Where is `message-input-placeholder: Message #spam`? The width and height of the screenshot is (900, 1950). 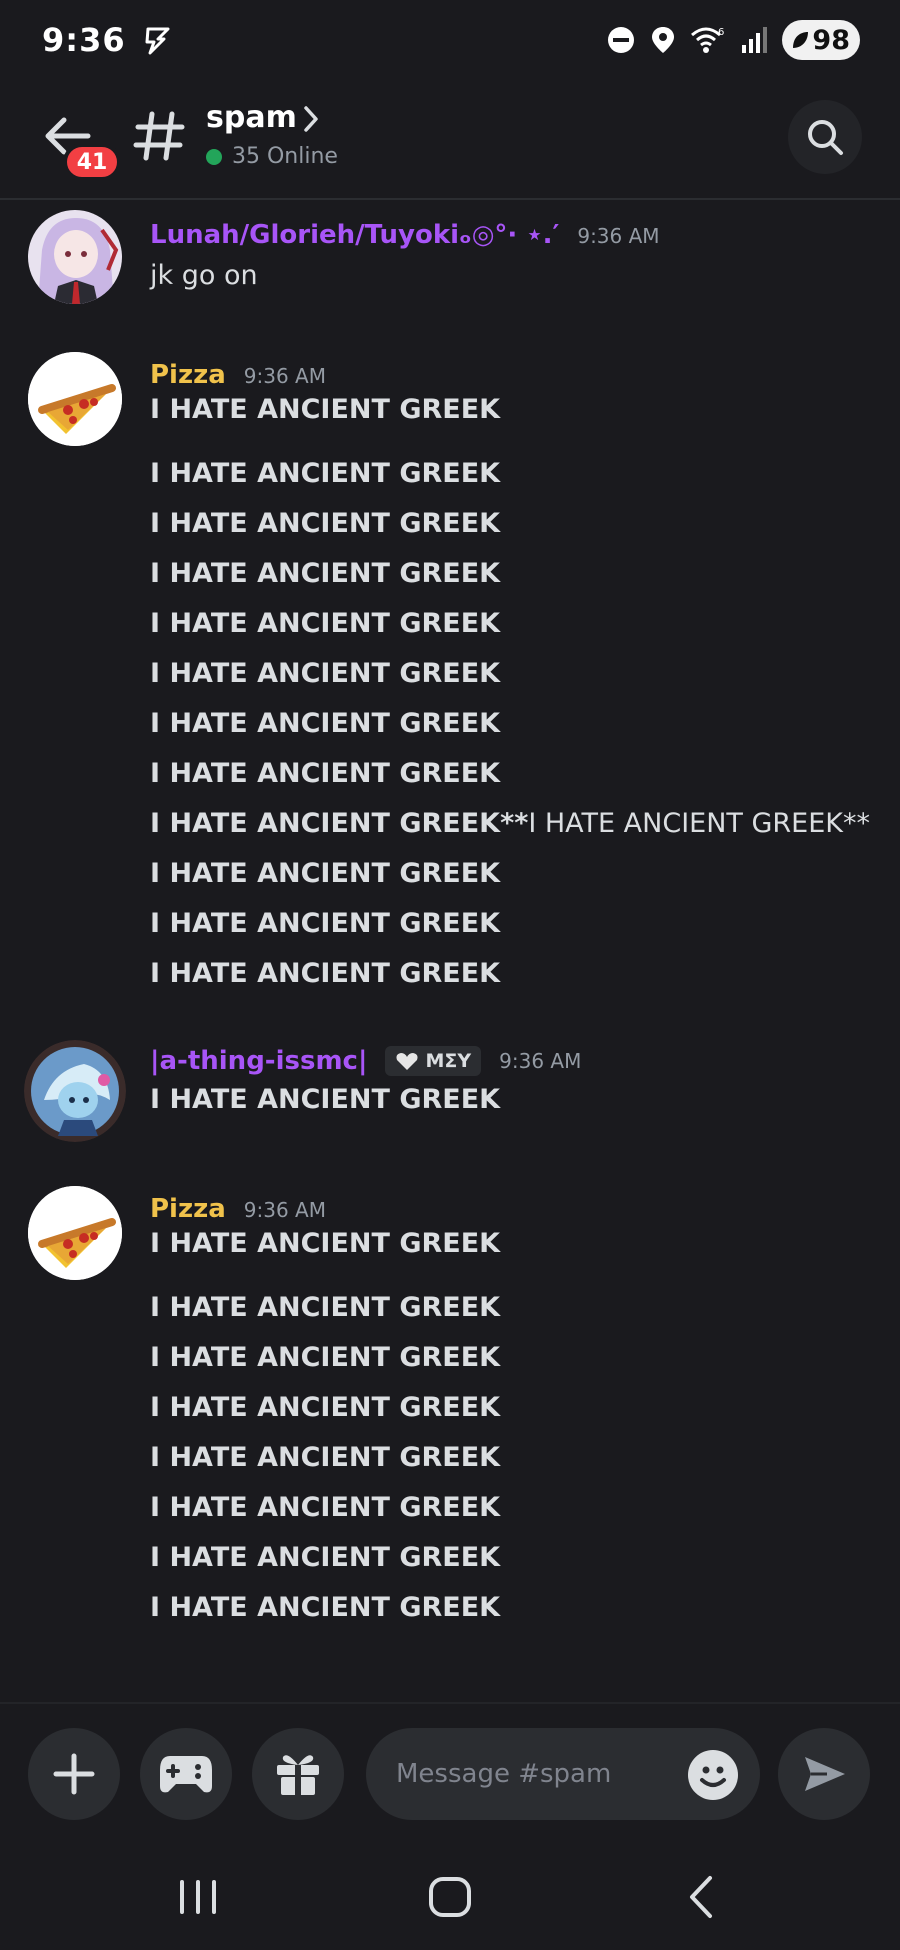
message-input-placeholder: Message #spam is located at coordinates (504, 1774).